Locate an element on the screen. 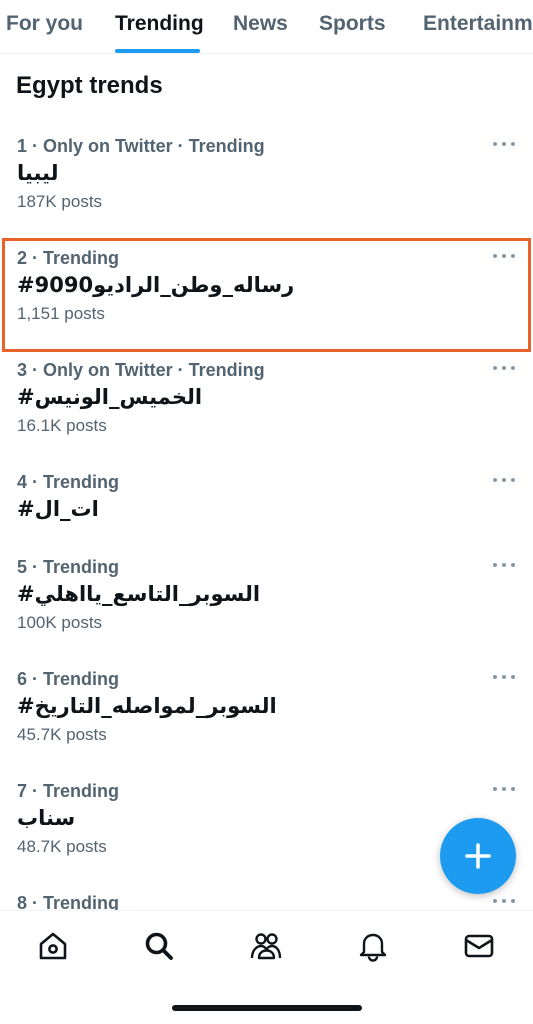 This screenshot has width=533, height=1024. compose-button is located at coordinates (478, 856).